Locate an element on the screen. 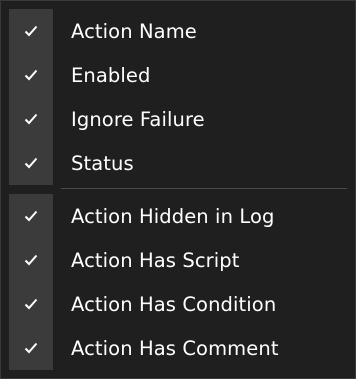 This screenshot has width=356, height=379. menu-item-label: Action Has Script is located at coordinates (155, 260).